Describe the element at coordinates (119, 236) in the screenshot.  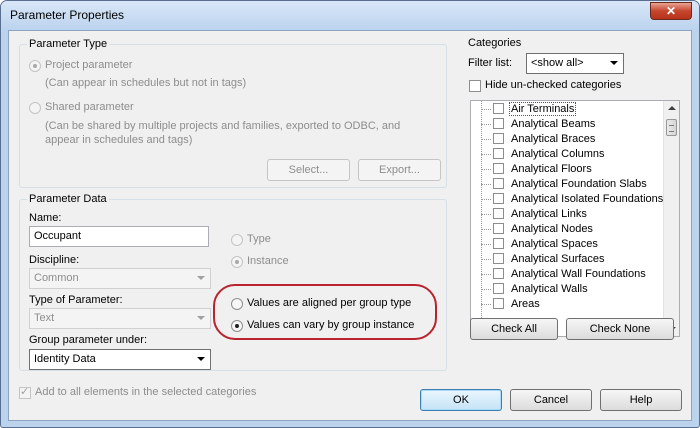
I see `name-input: Occupant` at that location.